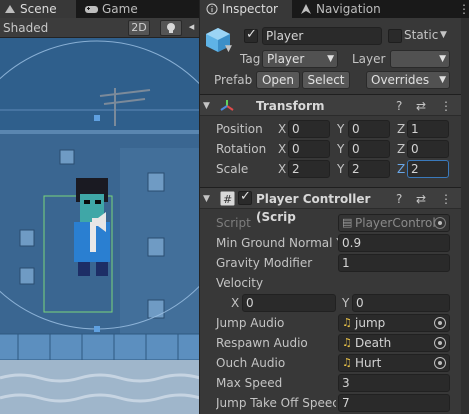  Describe the element at coordinates (341, 129) in the screenshot. I see `position-y-label: Y` at that location.